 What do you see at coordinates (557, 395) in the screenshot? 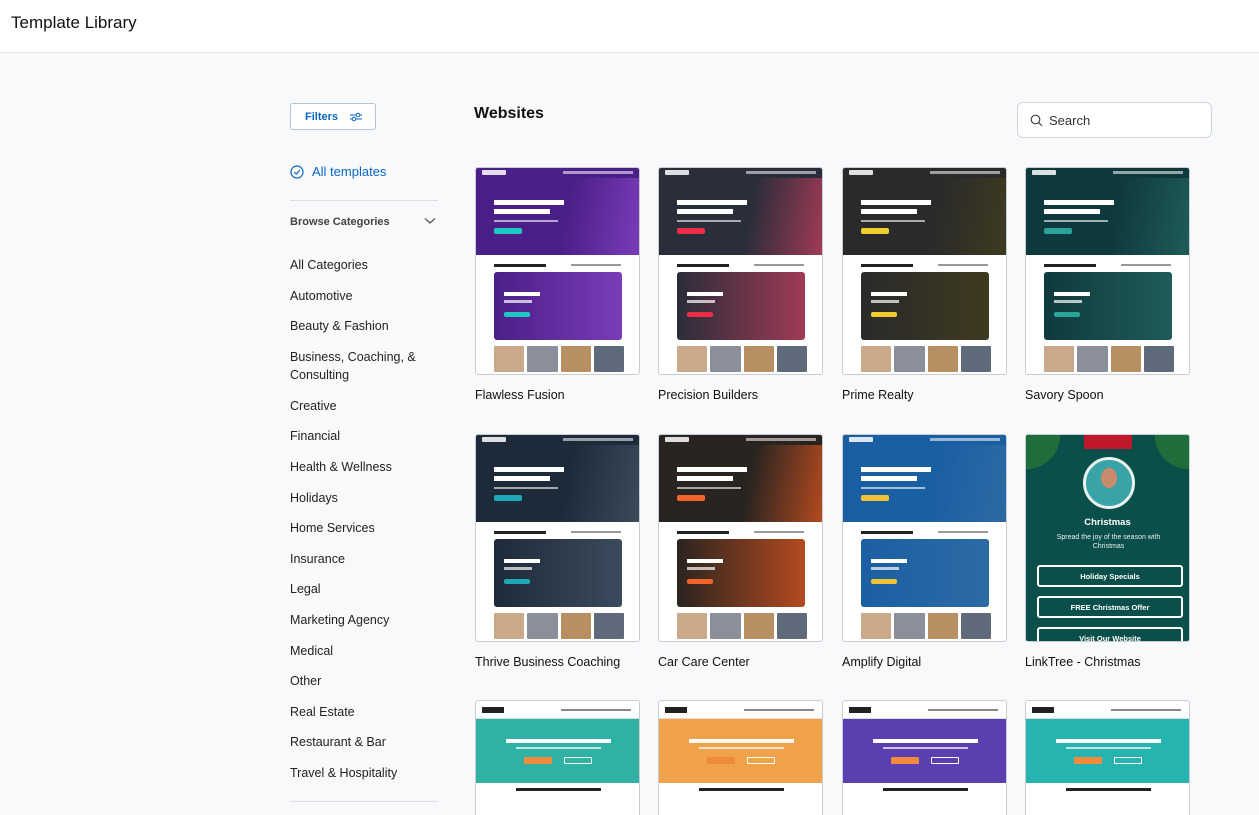
I see `template-name: Flawless Fusion` at bounding box center [557, 395].